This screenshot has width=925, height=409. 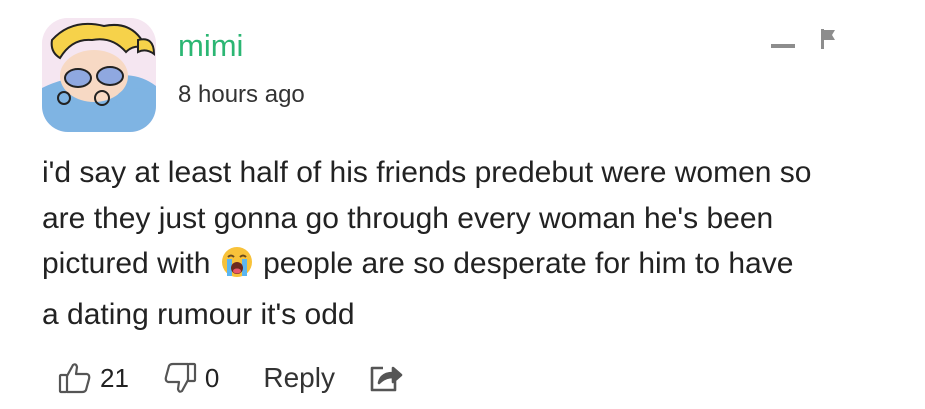 What do you see at coordinates (114, 377) in the screenshot?
I see `like-count: 21` at bounding box center [114, 377].